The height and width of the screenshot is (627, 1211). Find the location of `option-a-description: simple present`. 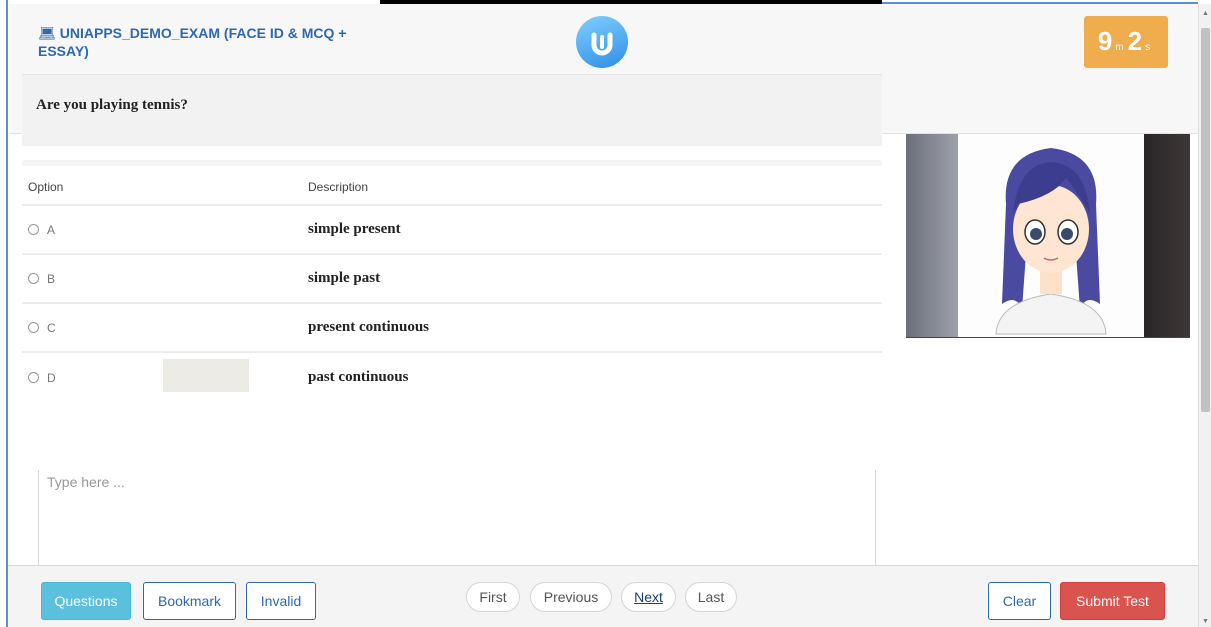

option-a-description: simple present is located at coordinates (354, 229).